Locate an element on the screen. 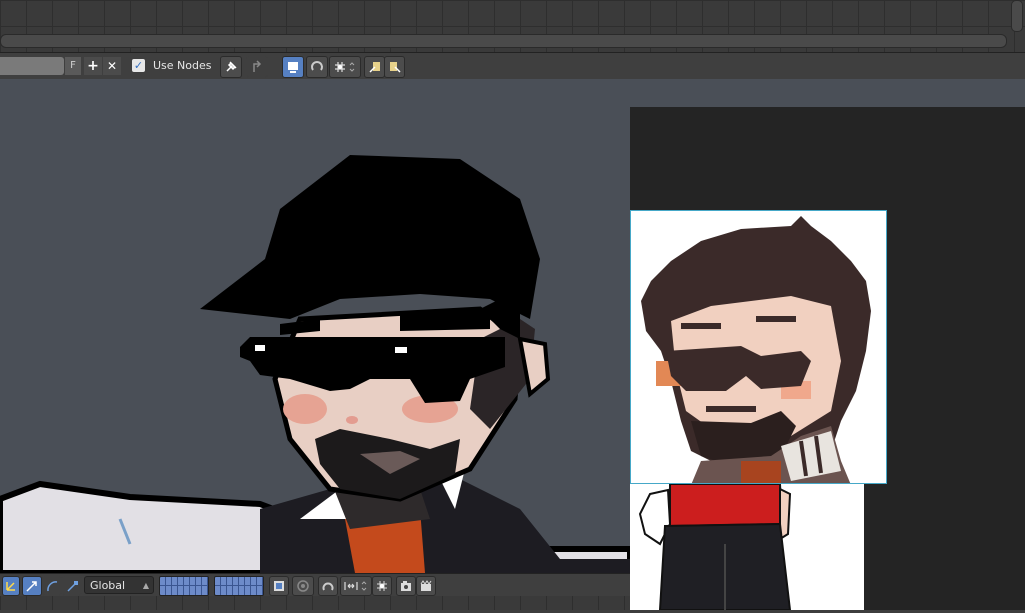  timeline-strip is located at coordinates (315, 603).